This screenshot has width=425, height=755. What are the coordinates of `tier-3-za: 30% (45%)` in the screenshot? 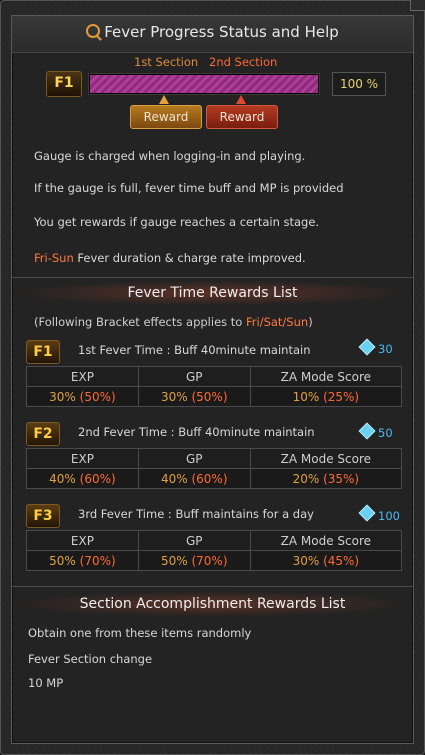 It's located at (326, 560).